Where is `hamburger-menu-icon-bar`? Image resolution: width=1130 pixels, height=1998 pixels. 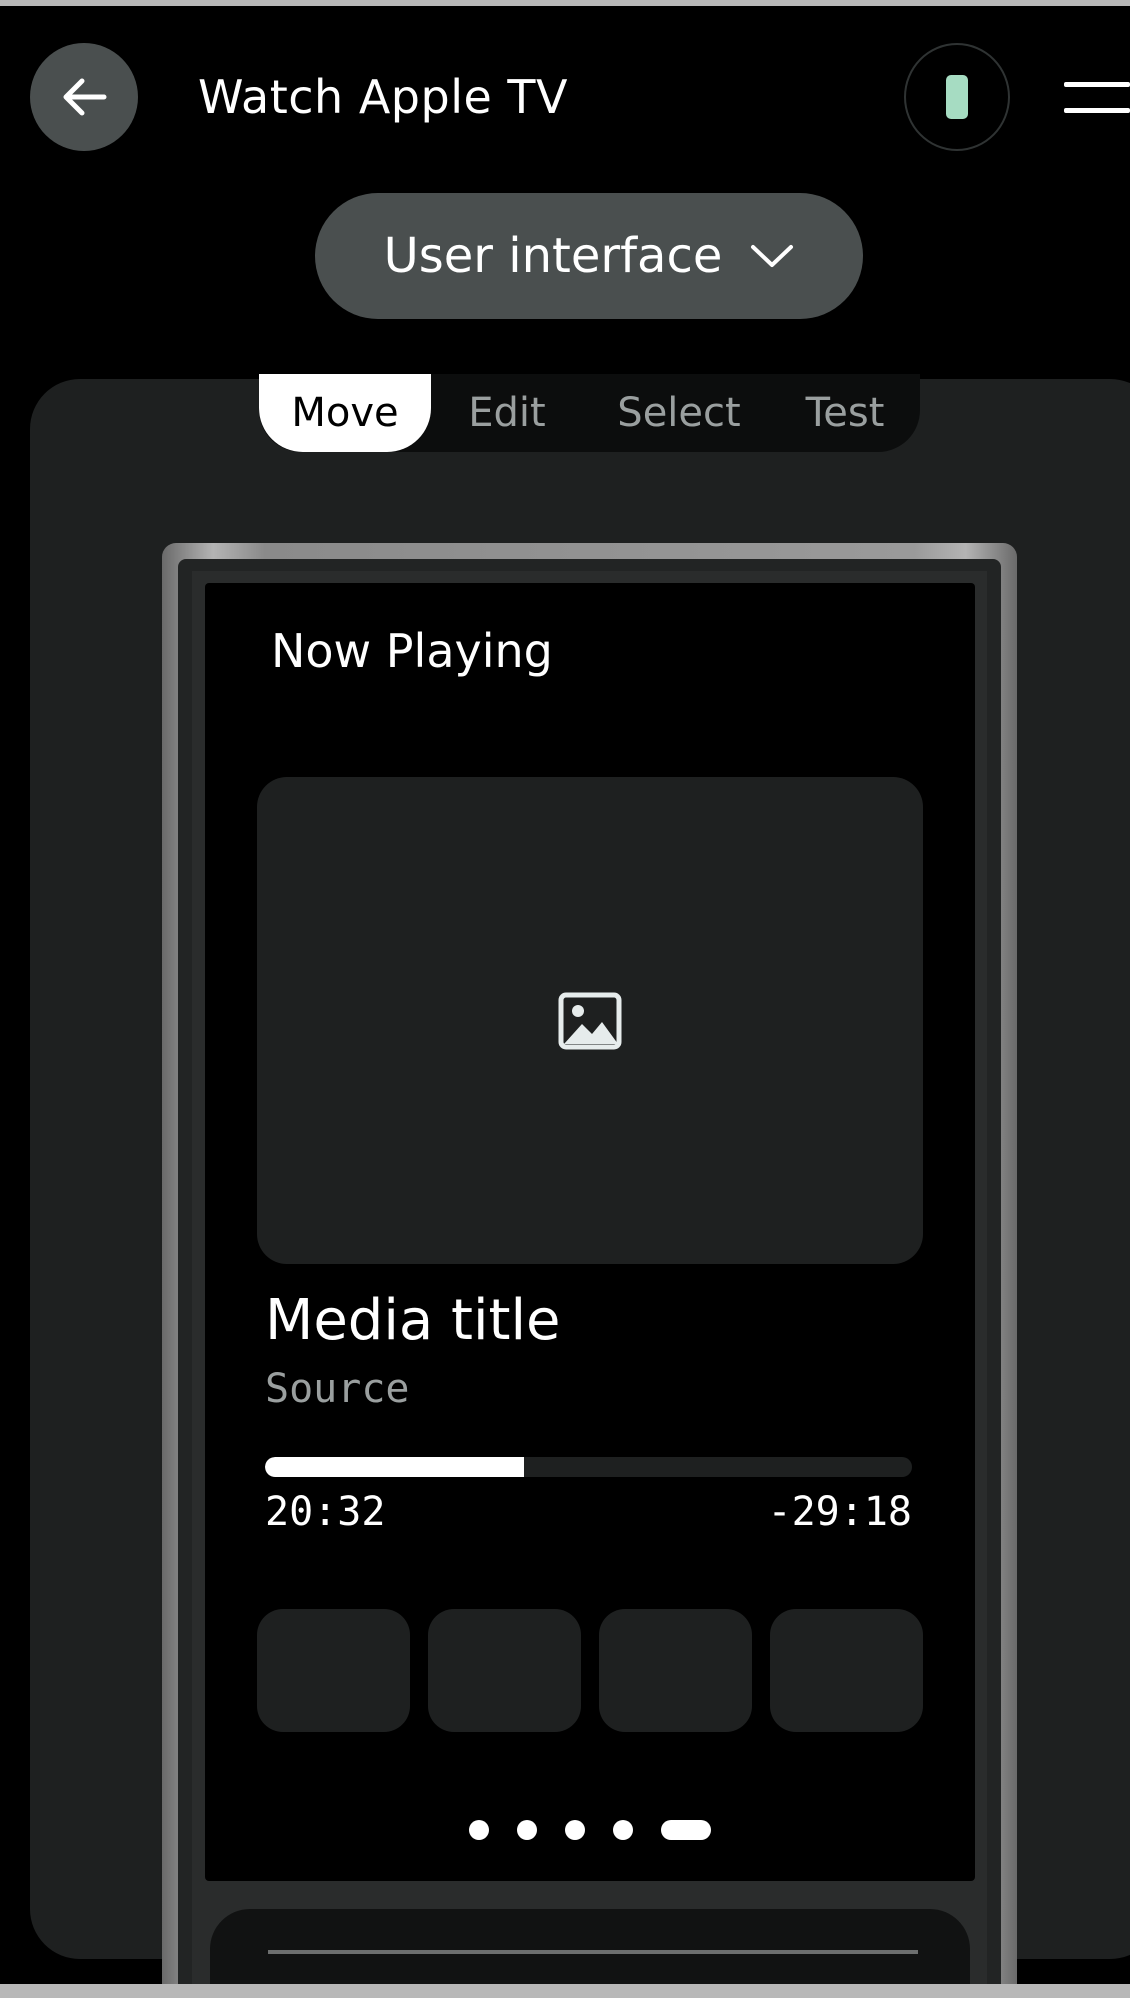
hamburger-menu-icon-bar is located at coordinates (1097, 110).